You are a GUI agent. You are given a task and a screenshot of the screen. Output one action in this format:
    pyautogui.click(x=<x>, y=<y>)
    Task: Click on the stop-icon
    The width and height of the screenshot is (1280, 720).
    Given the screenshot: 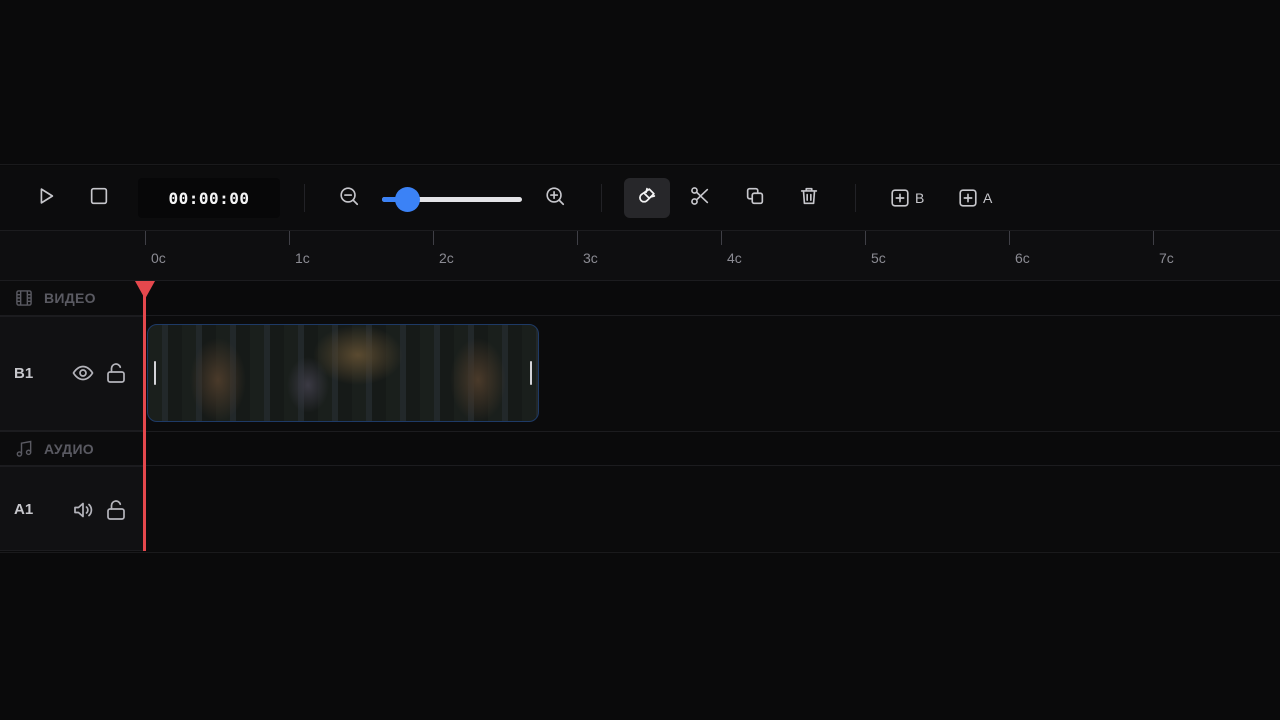 What is the action you would take?
    pyautogui.click(x=99, y=198)
    